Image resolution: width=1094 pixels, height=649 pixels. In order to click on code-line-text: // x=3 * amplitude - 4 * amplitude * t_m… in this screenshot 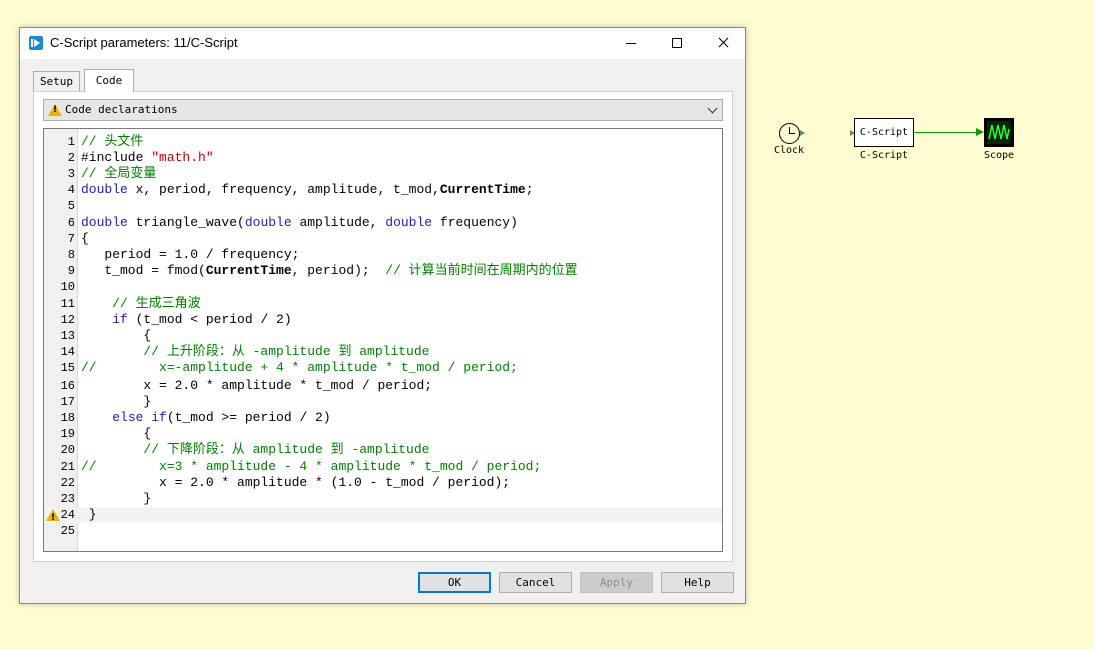, I will do `click(311, 467)`.